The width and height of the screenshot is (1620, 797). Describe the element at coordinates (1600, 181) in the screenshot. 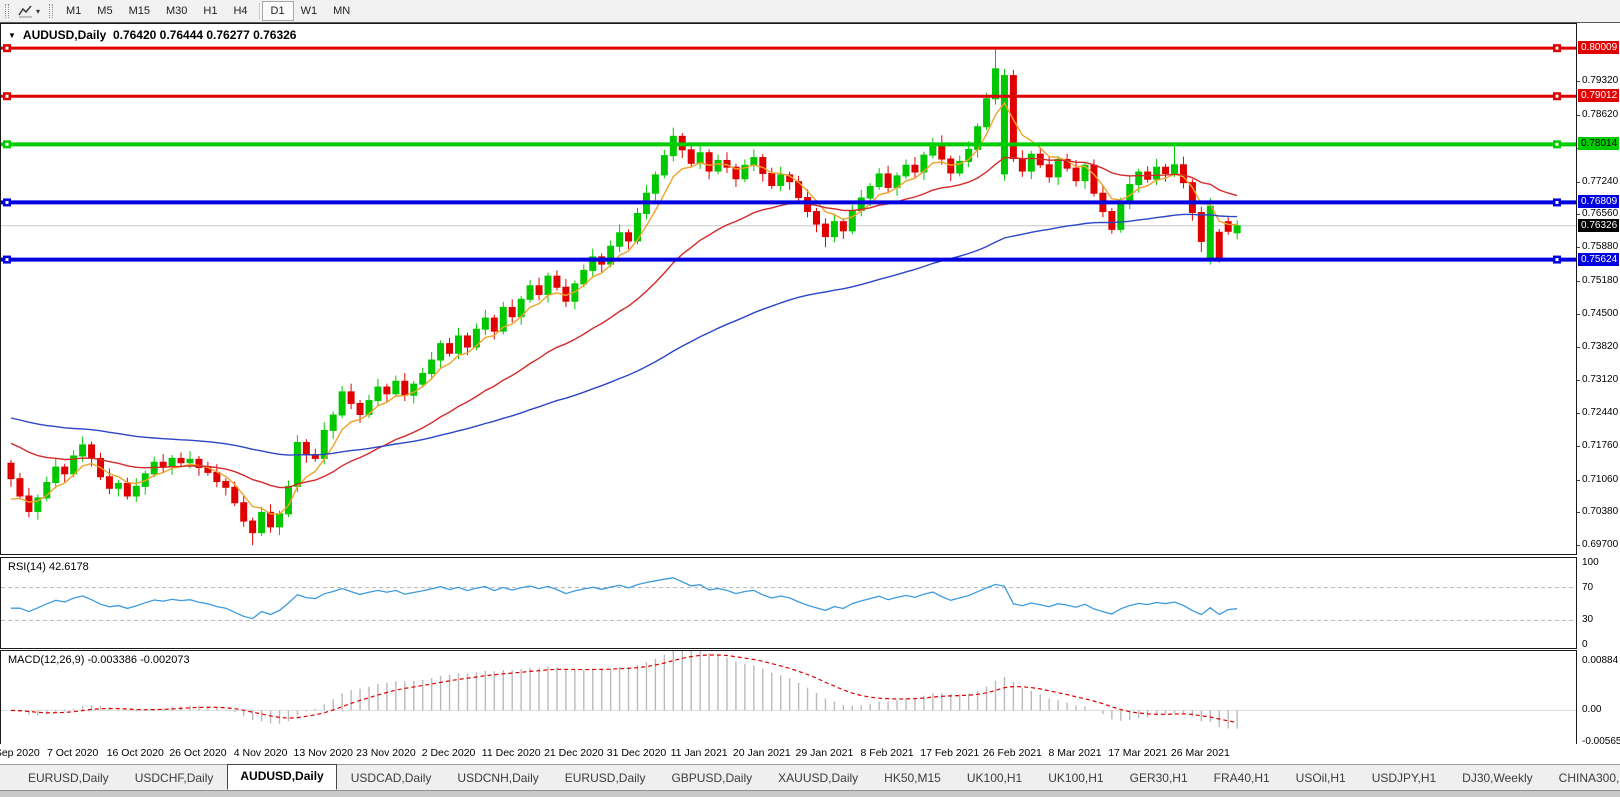

I see `price-tick-label: 0.77240` at that location.